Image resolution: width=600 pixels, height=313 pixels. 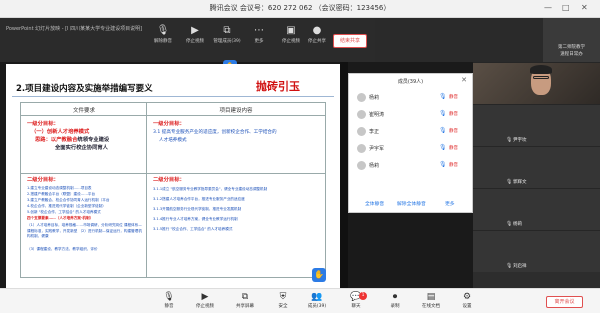 What do you see at coordinates (81, 148) in the screenshot?
I see `left-l1-idea-tail: 全面实行校企协同育人` at bounding box center [81, 148].